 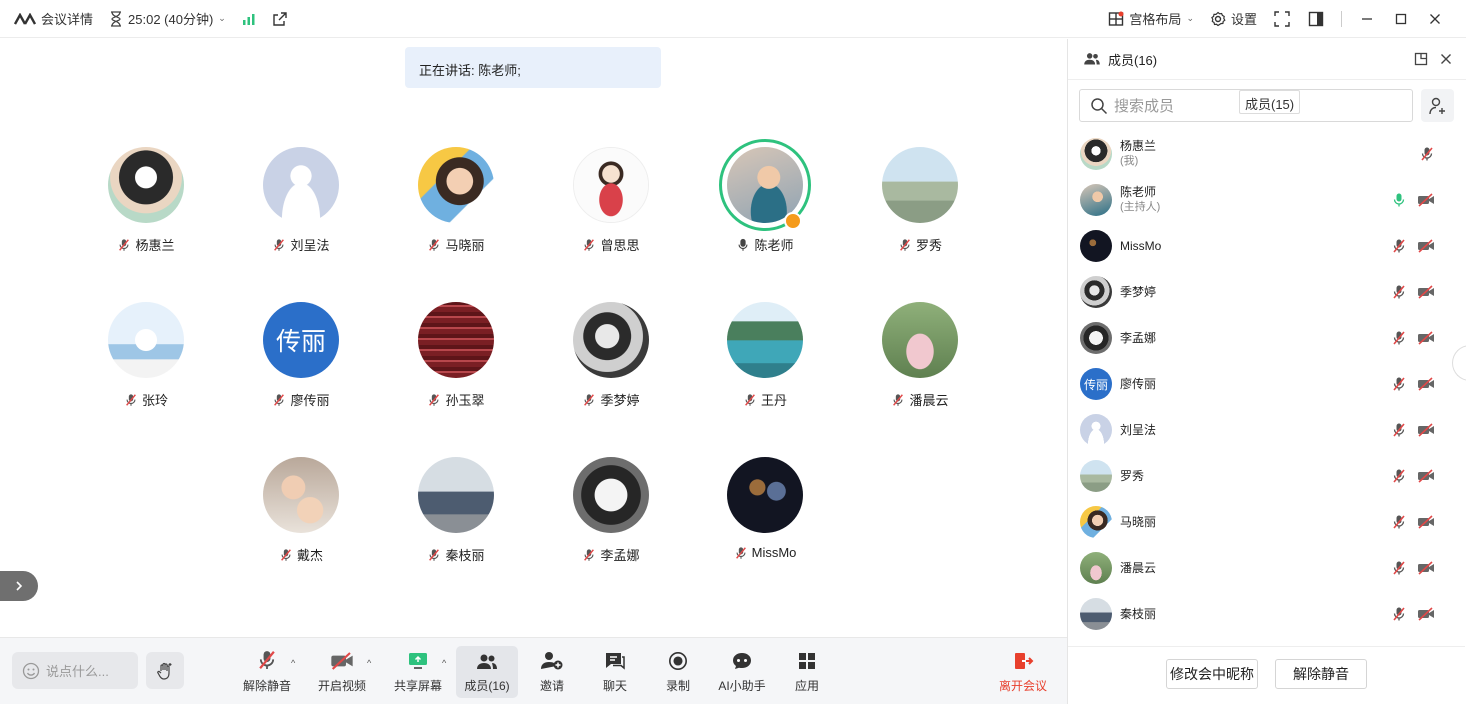 I want to click on meeting-details-label: 会议详情, so click(x=67, y=19).